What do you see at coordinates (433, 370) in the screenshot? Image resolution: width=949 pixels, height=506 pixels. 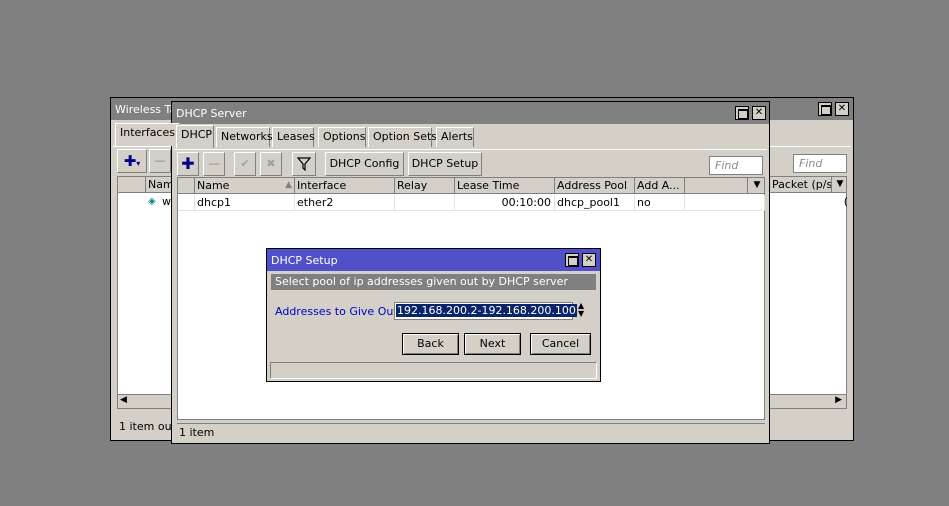 I see `setup-status-bar` at bounding box center [433, 370].